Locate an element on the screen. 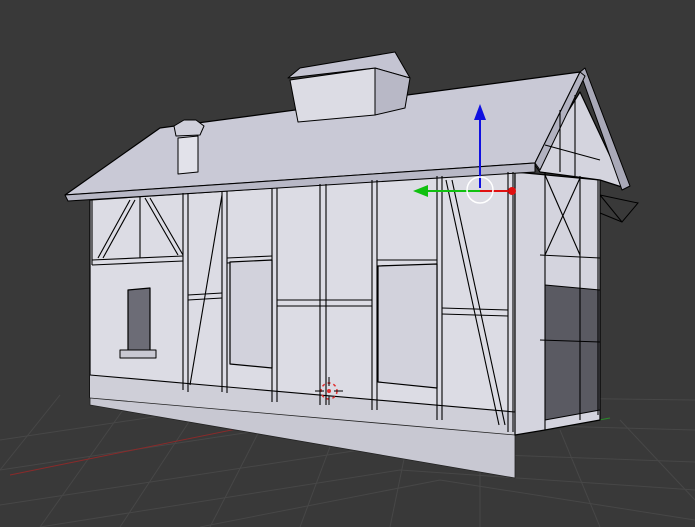 This screenshot has height=527, width=695. window-sill is located at coordinates (138, 354).